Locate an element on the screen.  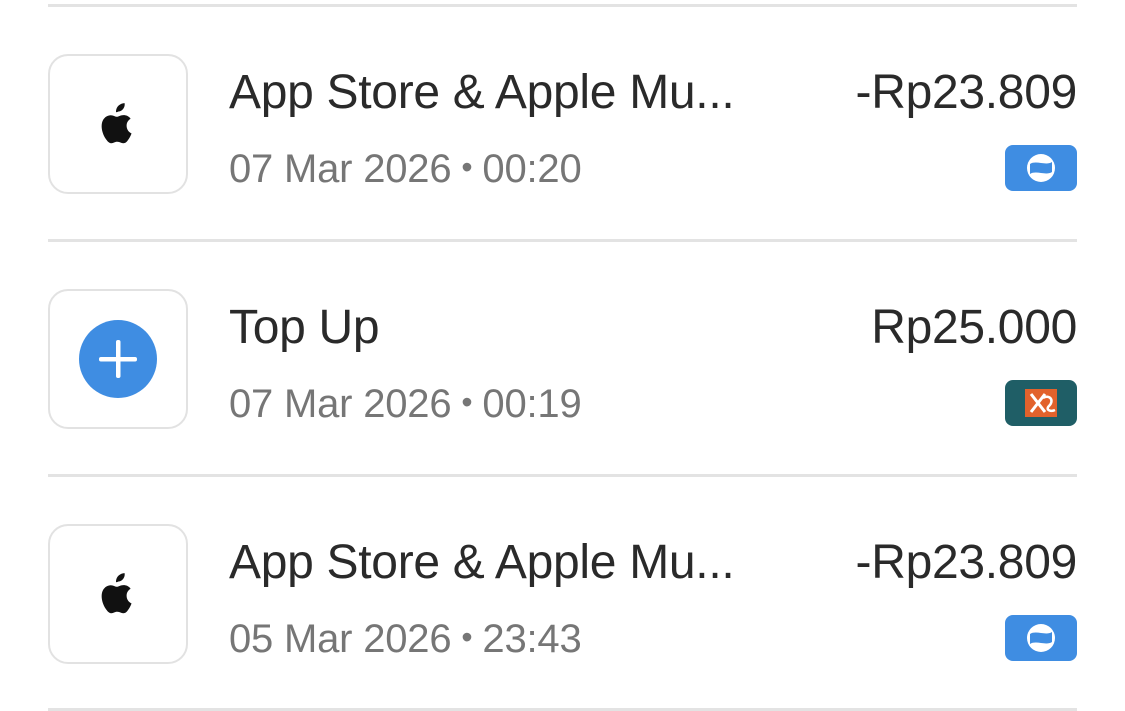
plus-circle-icon is located at coordinates (118, 359).